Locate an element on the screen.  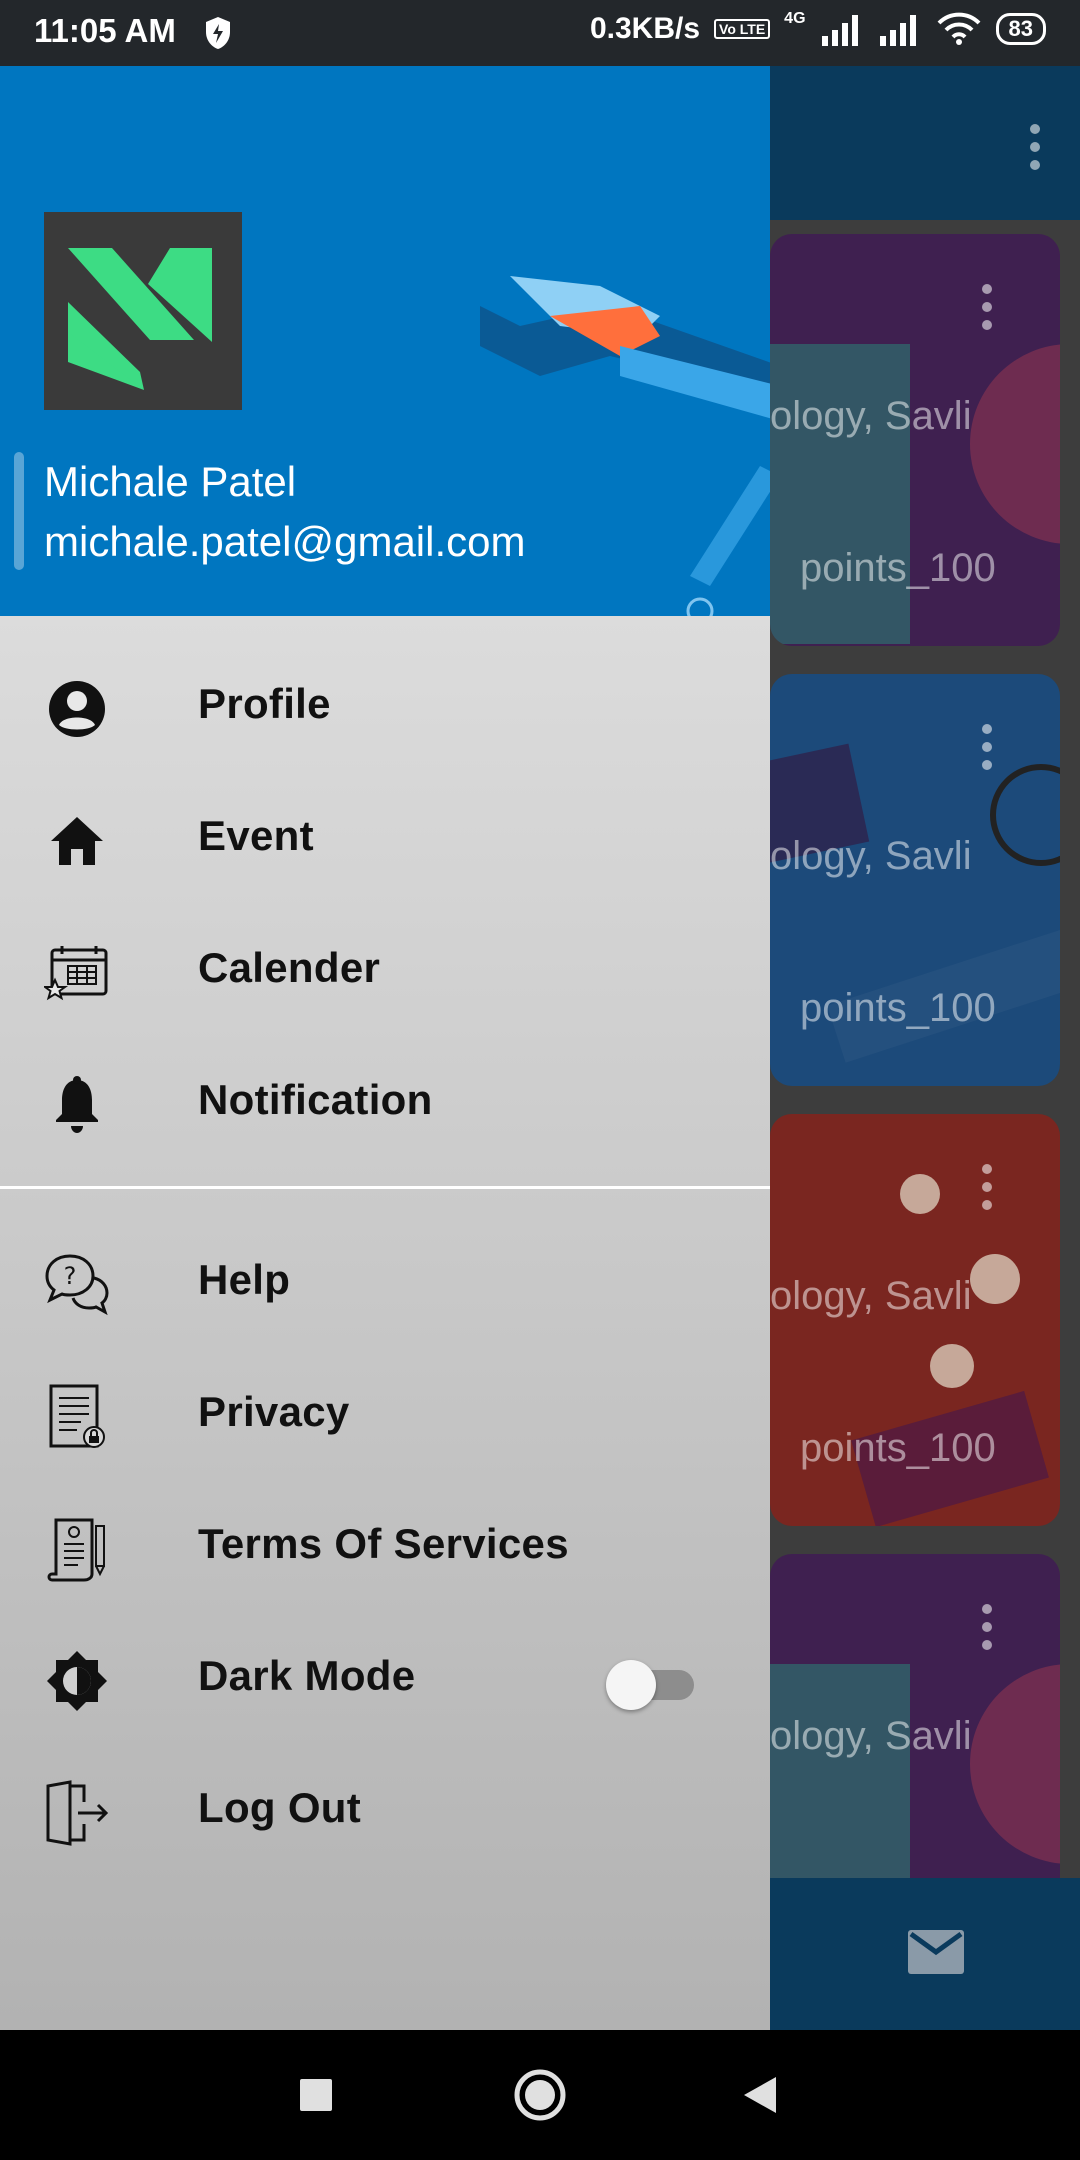
menu-label: Help is located at coordinates (244, 1279).